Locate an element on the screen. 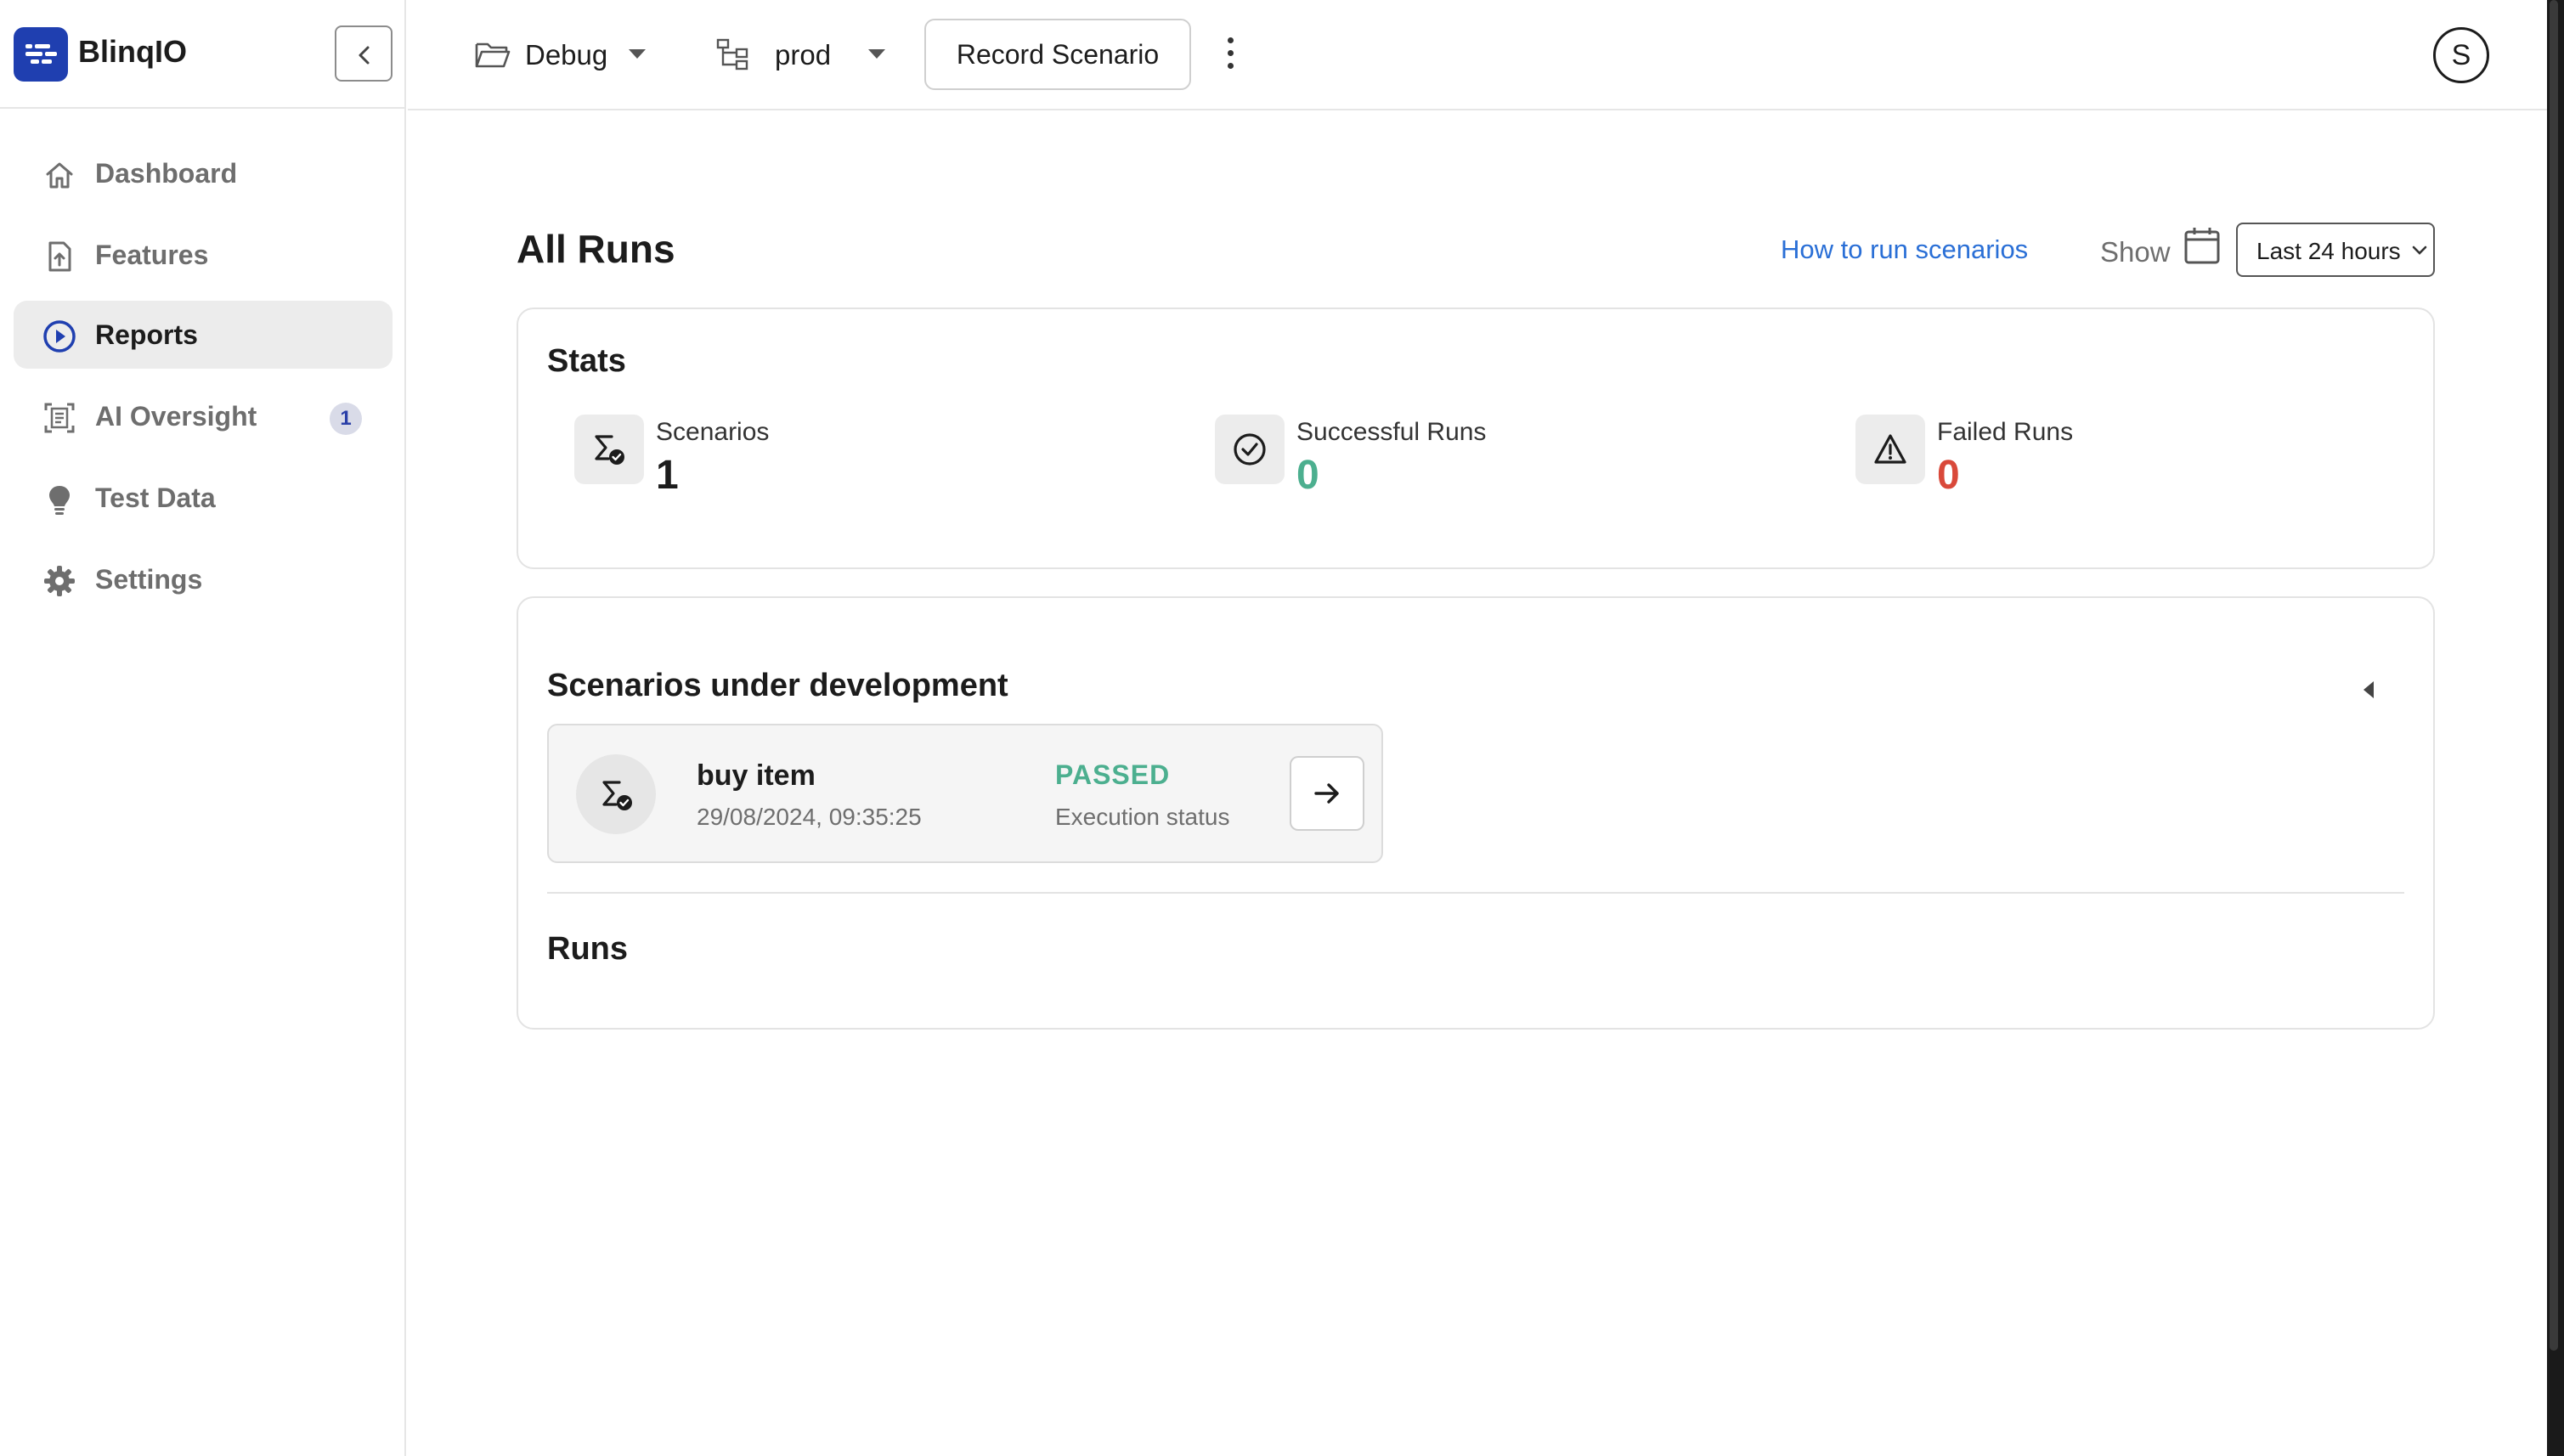 This screenshot has width=2564, height=1456. lightbulb-icon is located at coordinates (59, 499).